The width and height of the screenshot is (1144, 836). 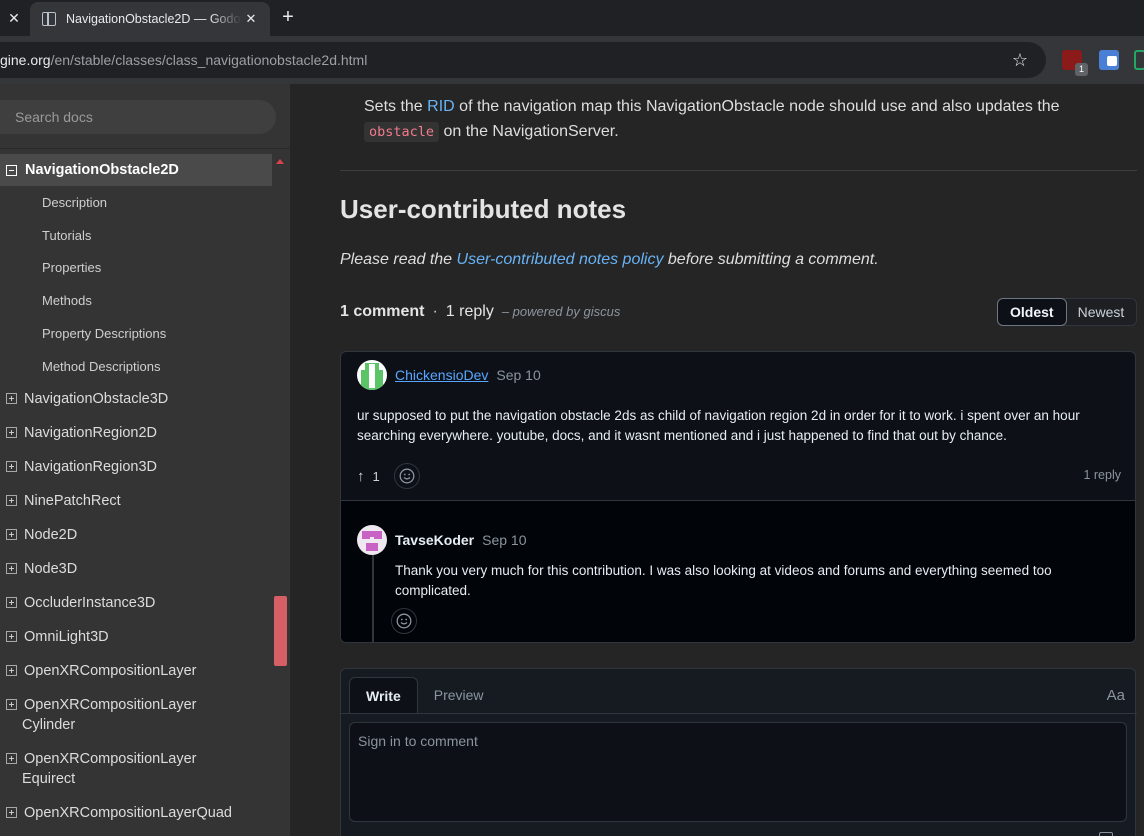 I want to click on nav-item-openxrcompositionlayerequirect: OpenXRCompositionLayer Equirect, so click(x=136, y=770).